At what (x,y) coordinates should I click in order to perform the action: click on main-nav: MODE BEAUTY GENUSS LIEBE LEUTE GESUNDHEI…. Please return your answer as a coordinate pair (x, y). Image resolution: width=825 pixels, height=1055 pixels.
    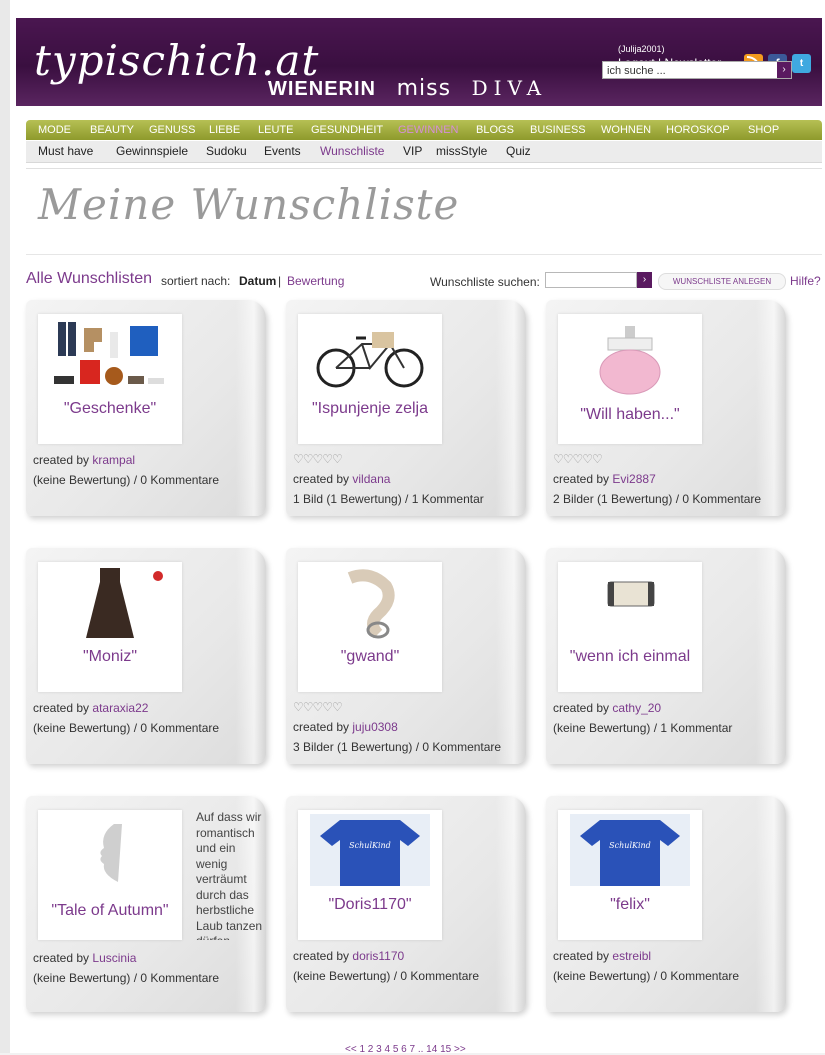
    Looking at the image, I should click on (424, 130).